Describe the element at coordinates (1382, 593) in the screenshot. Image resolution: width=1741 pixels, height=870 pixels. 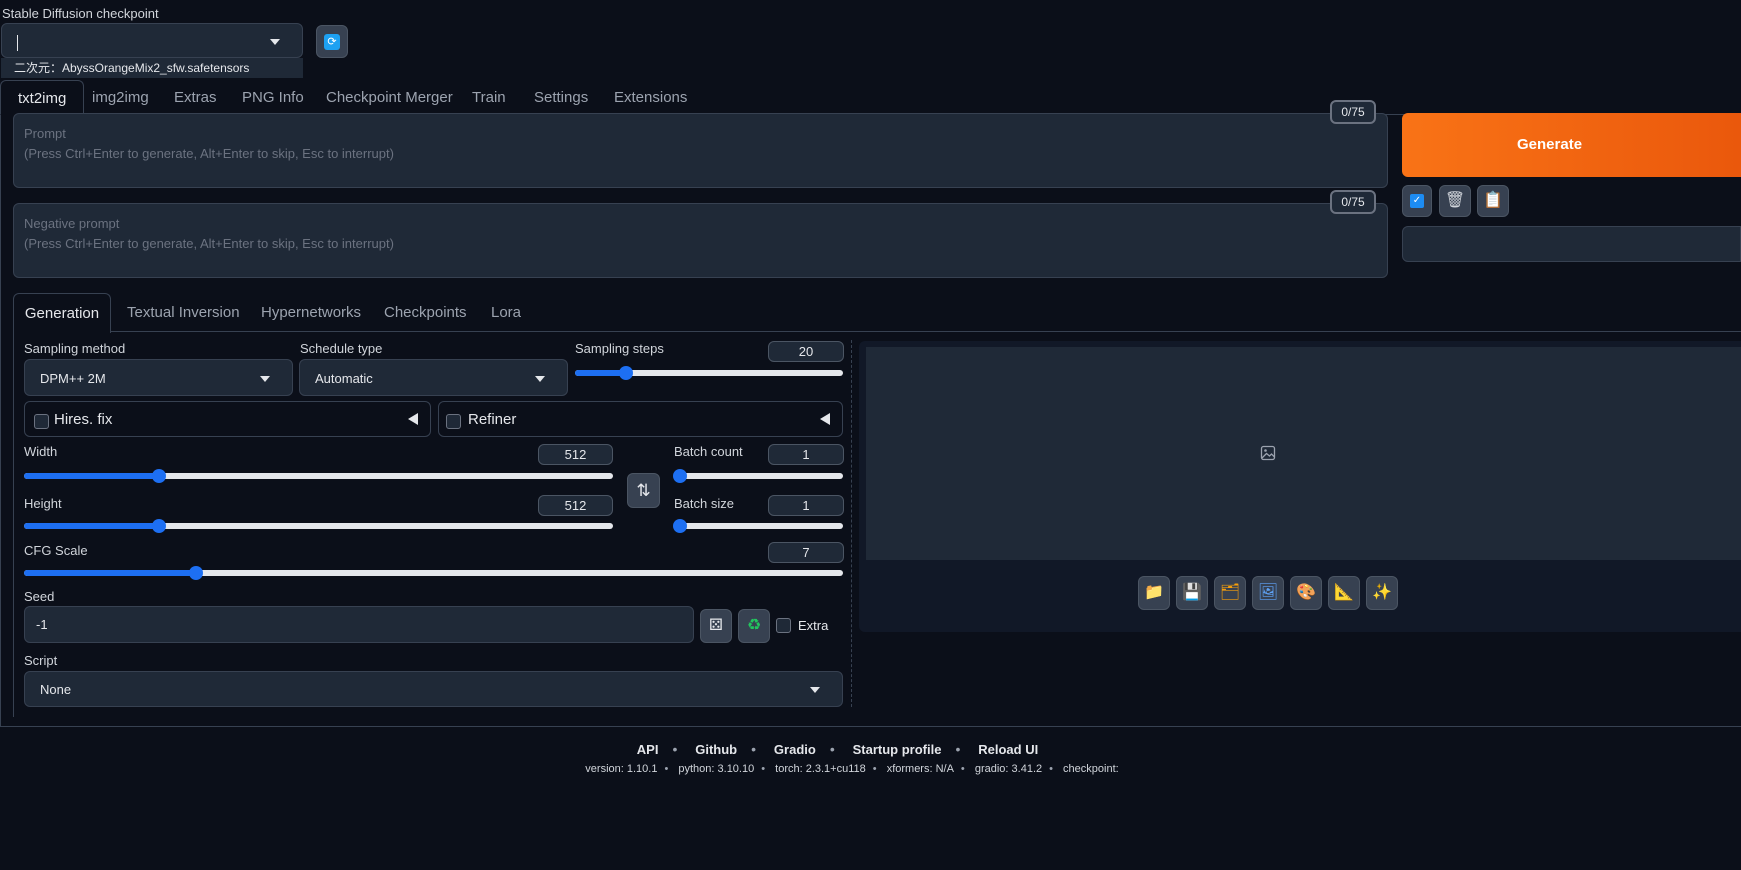
I see `upscale-button: ✨` at that location.